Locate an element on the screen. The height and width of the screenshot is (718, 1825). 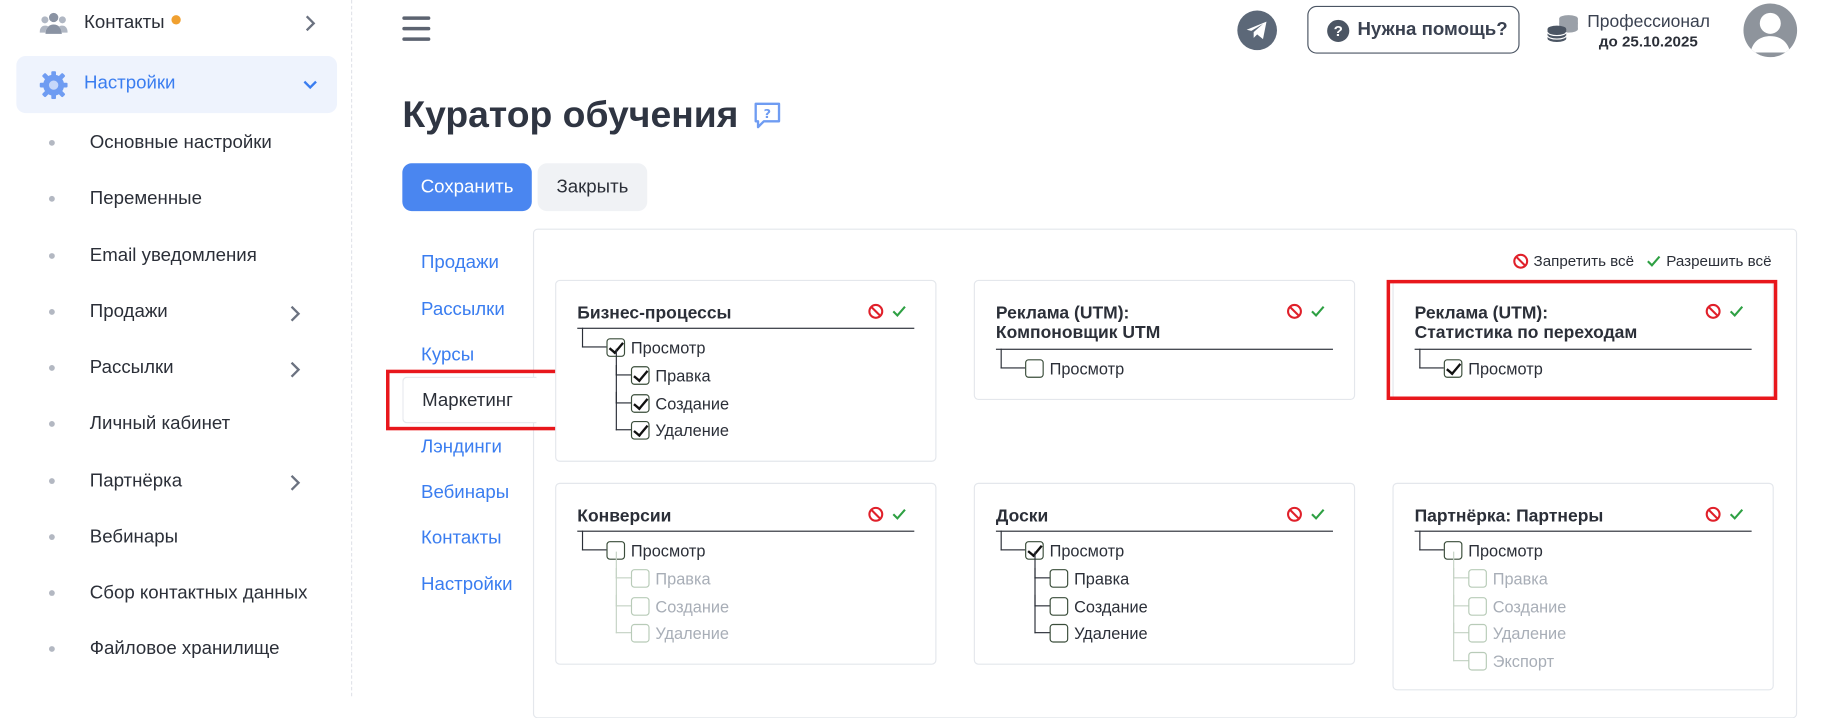
telegram-icon is located at coordinates (1257, 30).